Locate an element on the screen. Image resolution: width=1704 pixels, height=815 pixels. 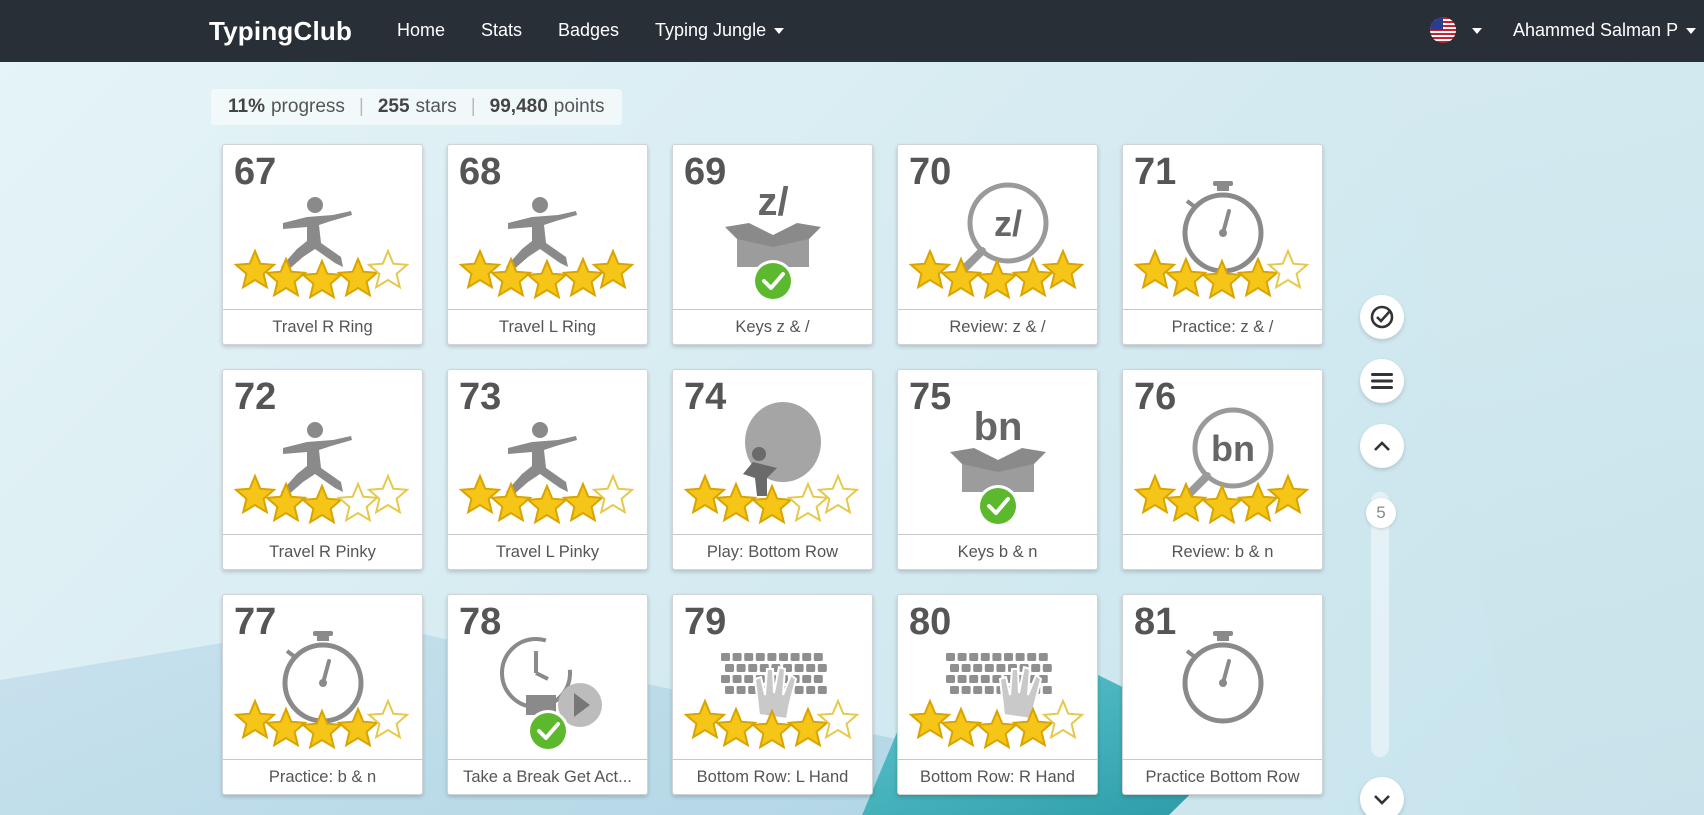
lesson-title: Travel R Pinky is located at coordinates (322, 551).